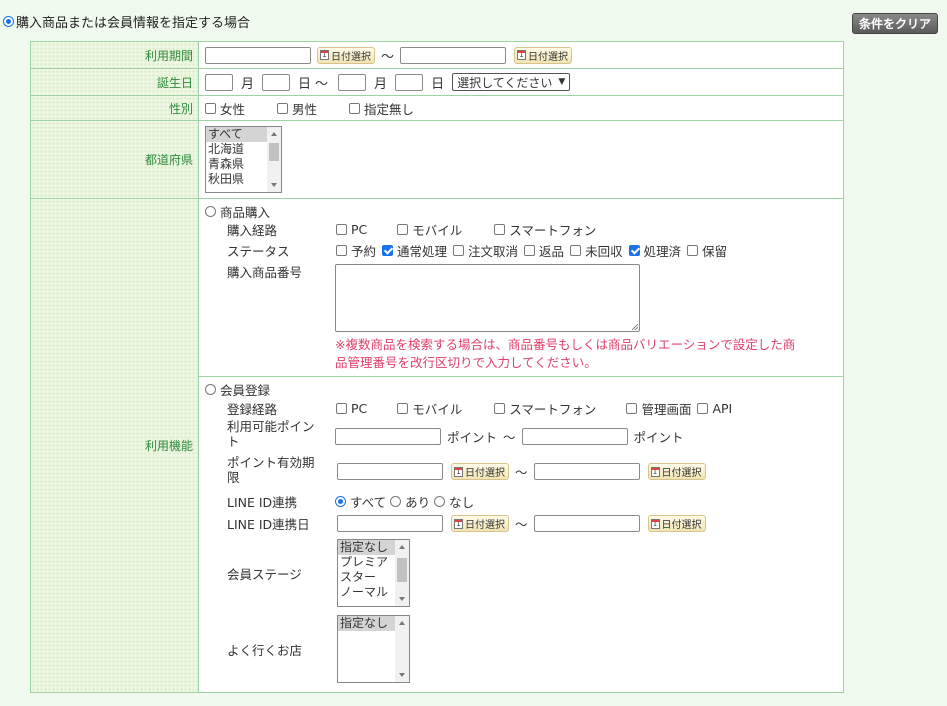 This screenshot has width=947, height=706. Describe the element at coordinates (409, 82) in the screenshot. I see `birthday-to-day-input` at that location.